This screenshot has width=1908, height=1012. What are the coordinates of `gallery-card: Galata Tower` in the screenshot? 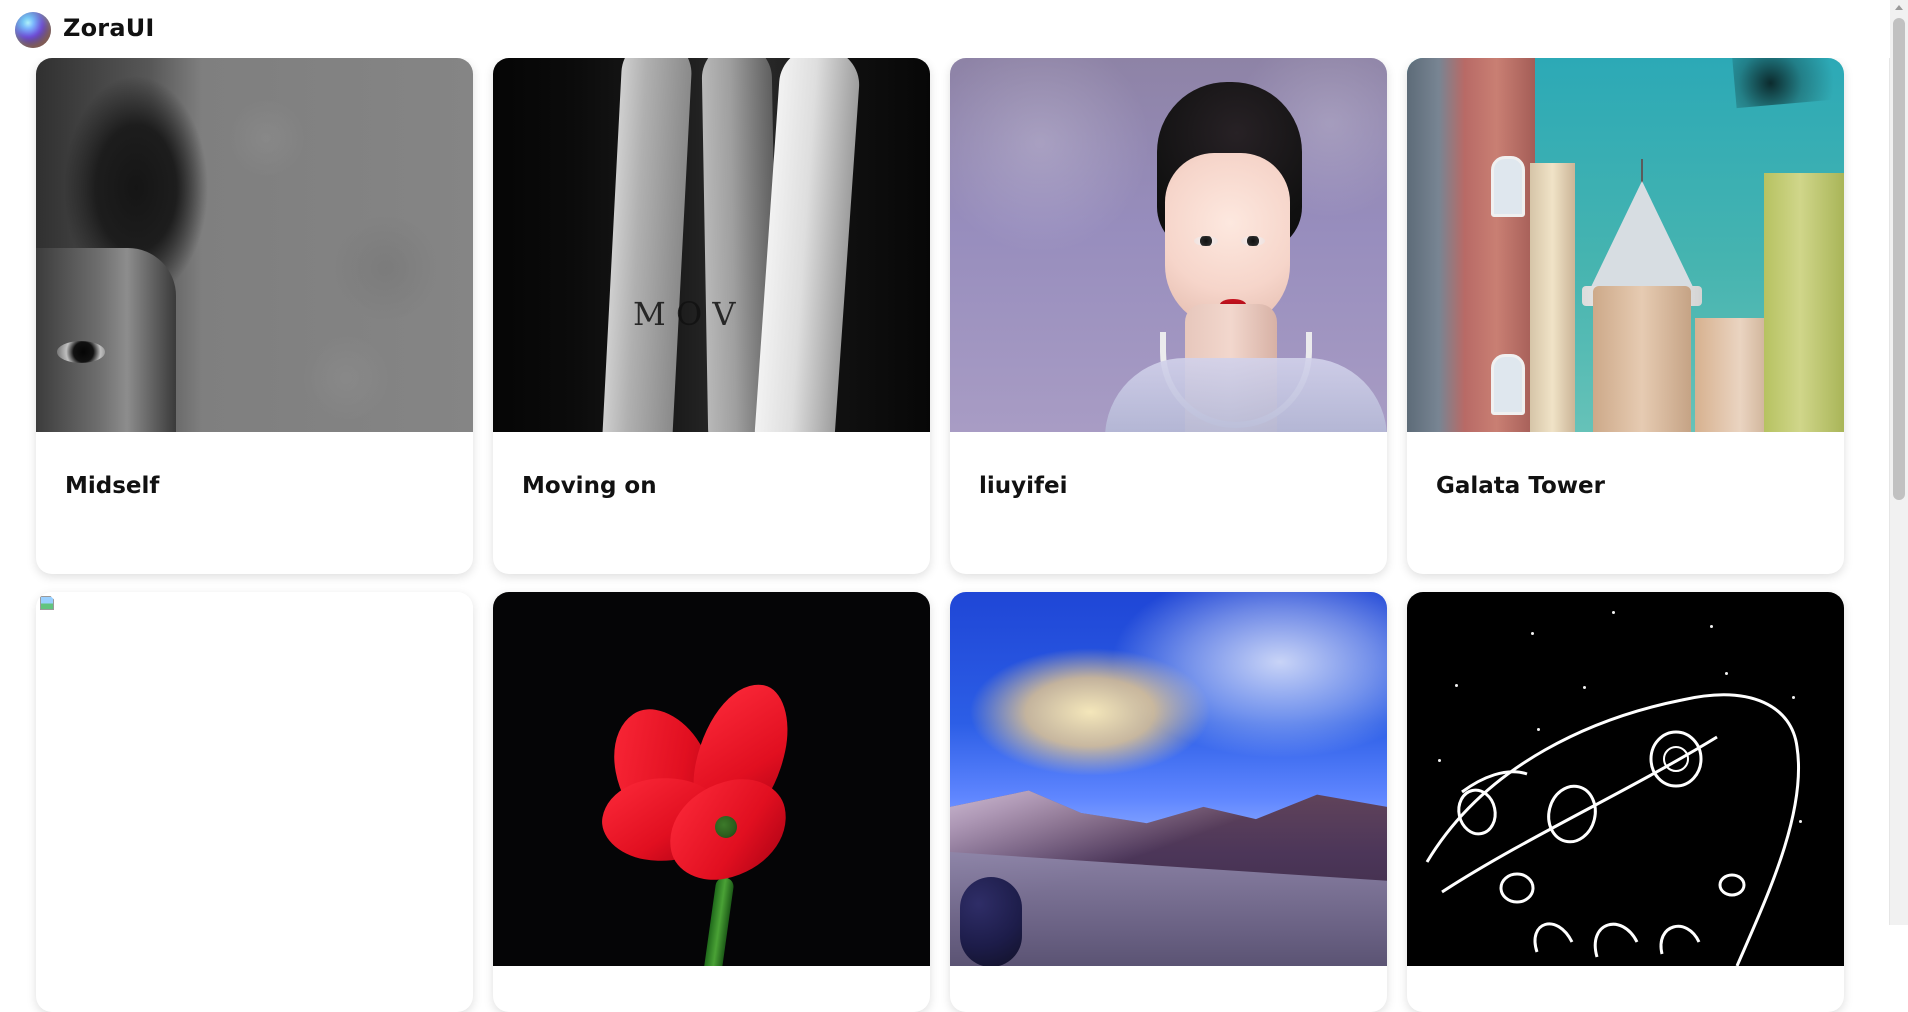 It's located at (1625, 316).